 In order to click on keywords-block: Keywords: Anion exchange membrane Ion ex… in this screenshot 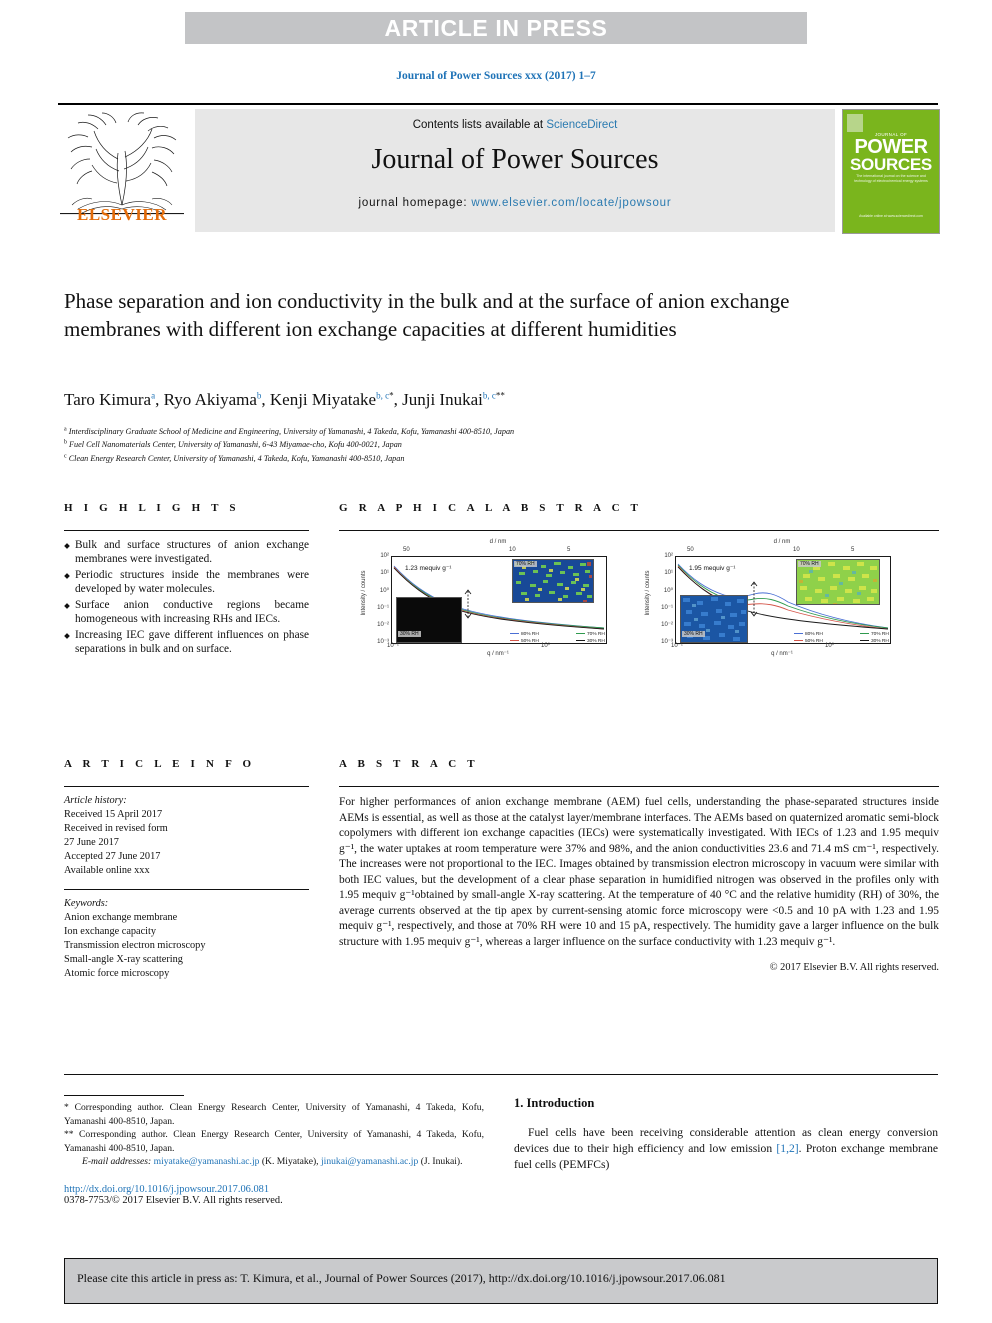, I will do `click(186, 939)`.